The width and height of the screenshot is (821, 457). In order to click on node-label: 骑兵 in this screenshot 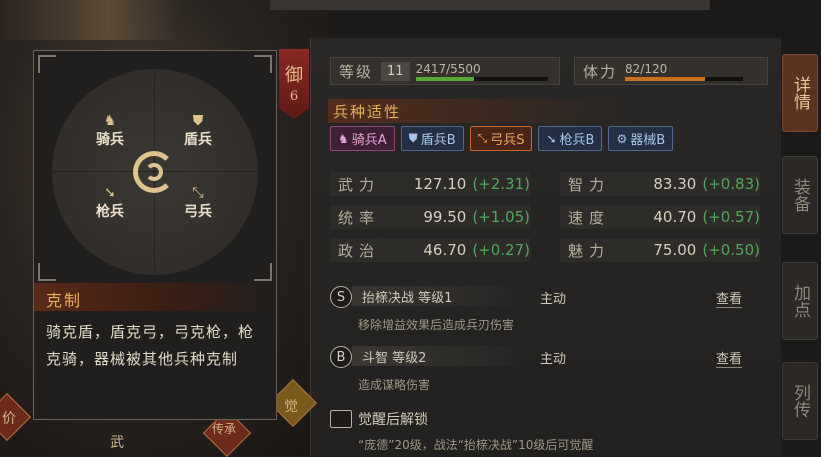, I will do `click(110, 140)`.